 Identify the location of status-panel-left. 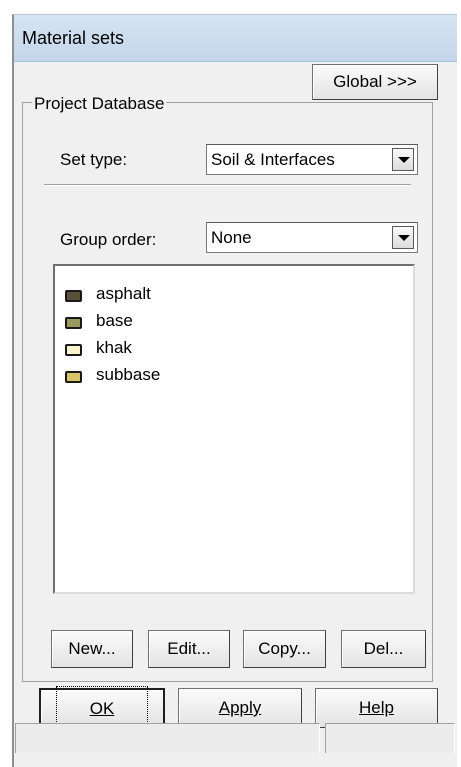
(167, 738).